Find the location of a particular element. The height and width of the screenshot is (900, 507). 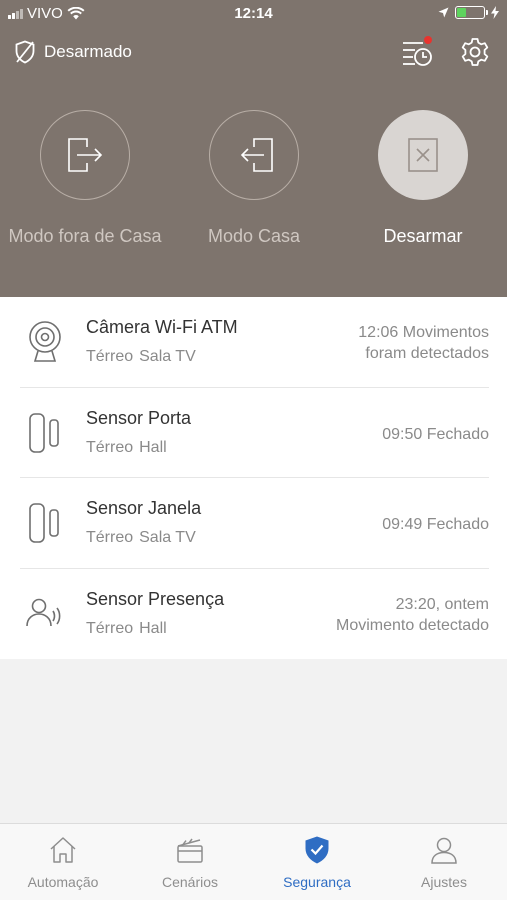

away-mode-button: Modo fora de Casa is located at coordinates (85, 178).